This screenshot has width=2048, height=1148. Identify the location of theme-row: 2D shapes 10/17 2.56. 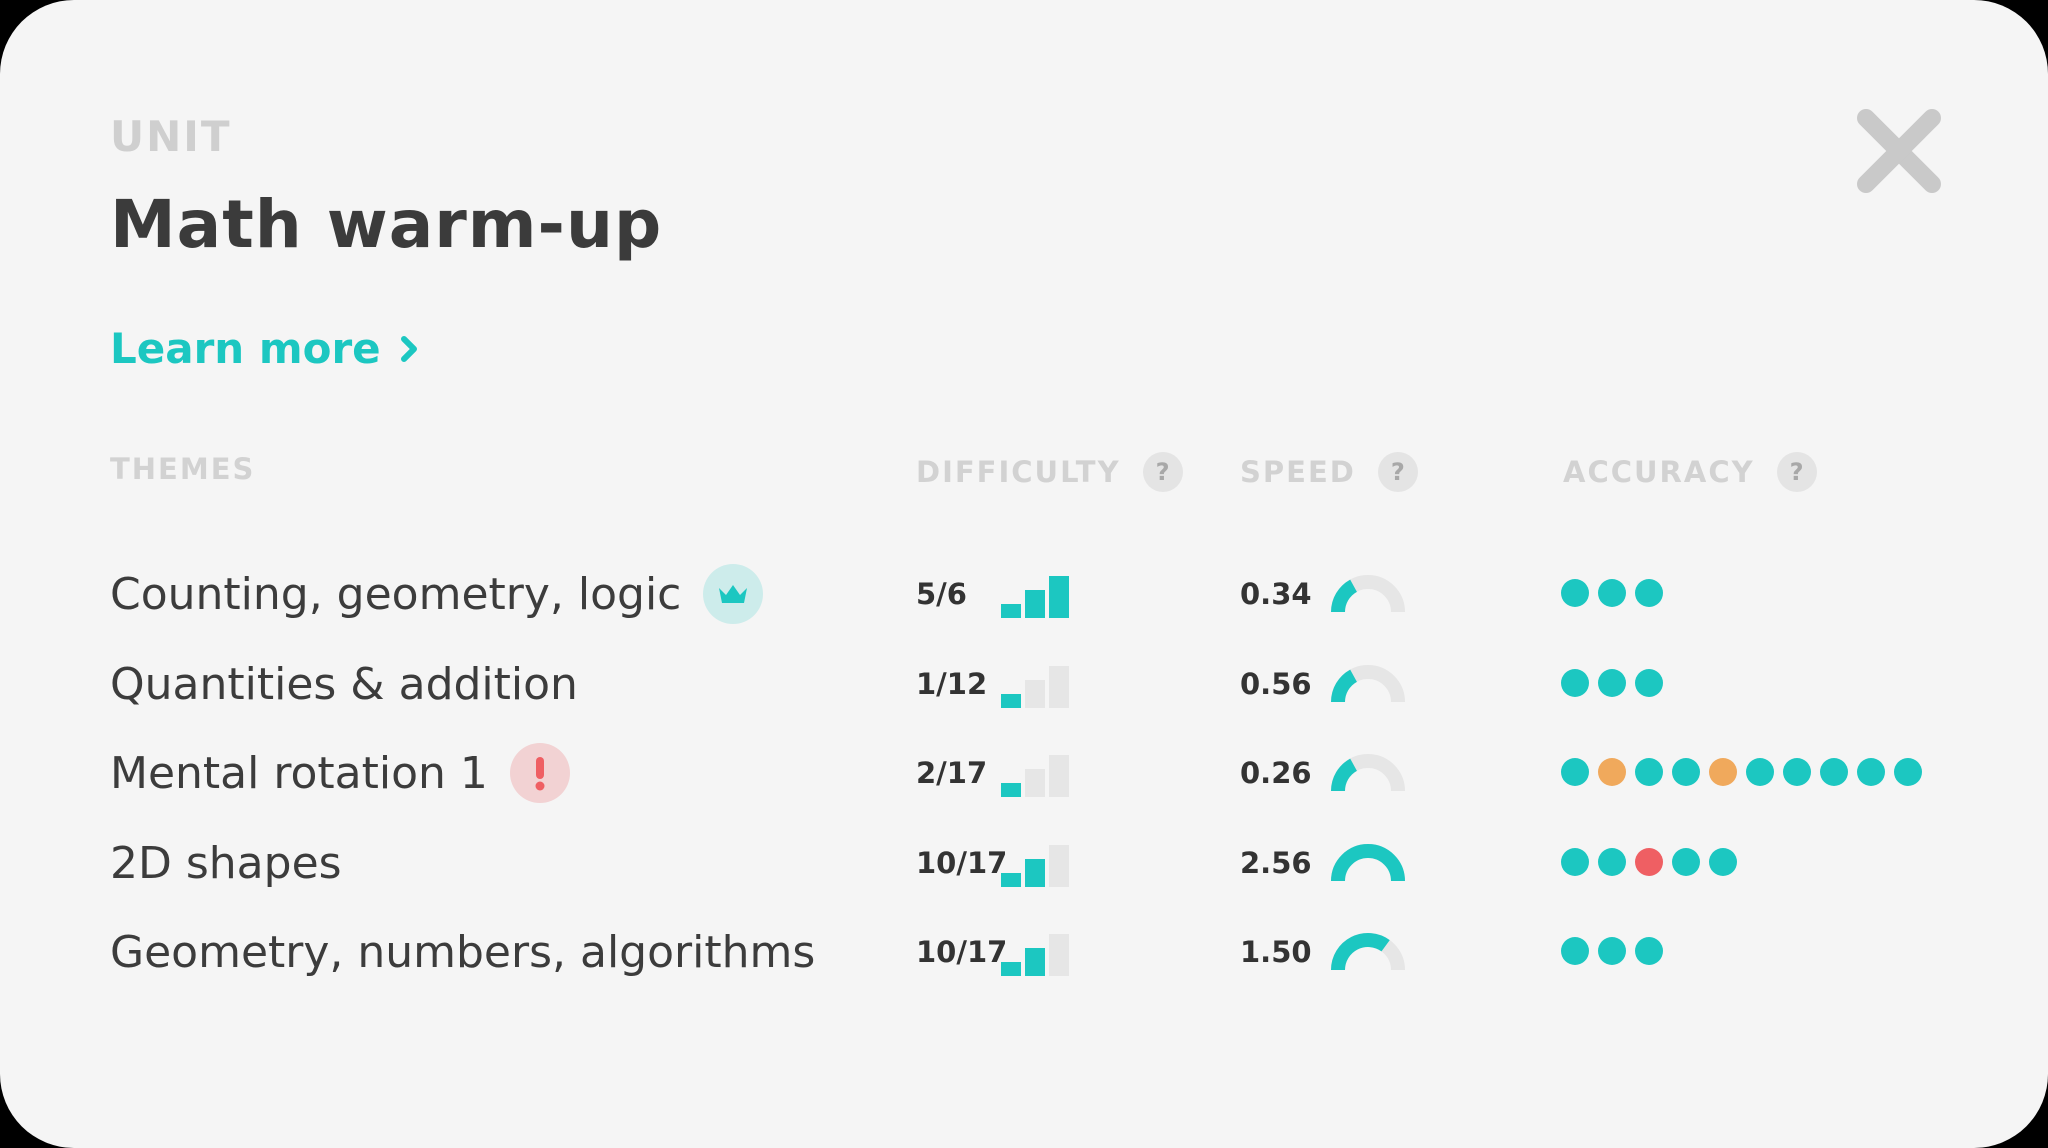
(1024, 863).